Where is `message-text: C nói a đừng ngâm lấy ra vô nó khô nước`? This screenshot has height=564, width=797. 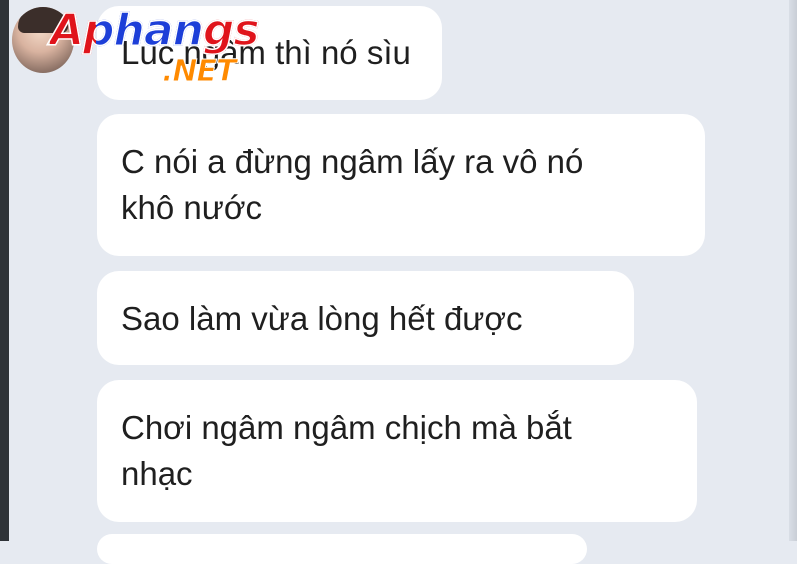 message-text: C nói a đừng ngâm lấy ra vô nó khô nước is located at coordinates (352, 184).